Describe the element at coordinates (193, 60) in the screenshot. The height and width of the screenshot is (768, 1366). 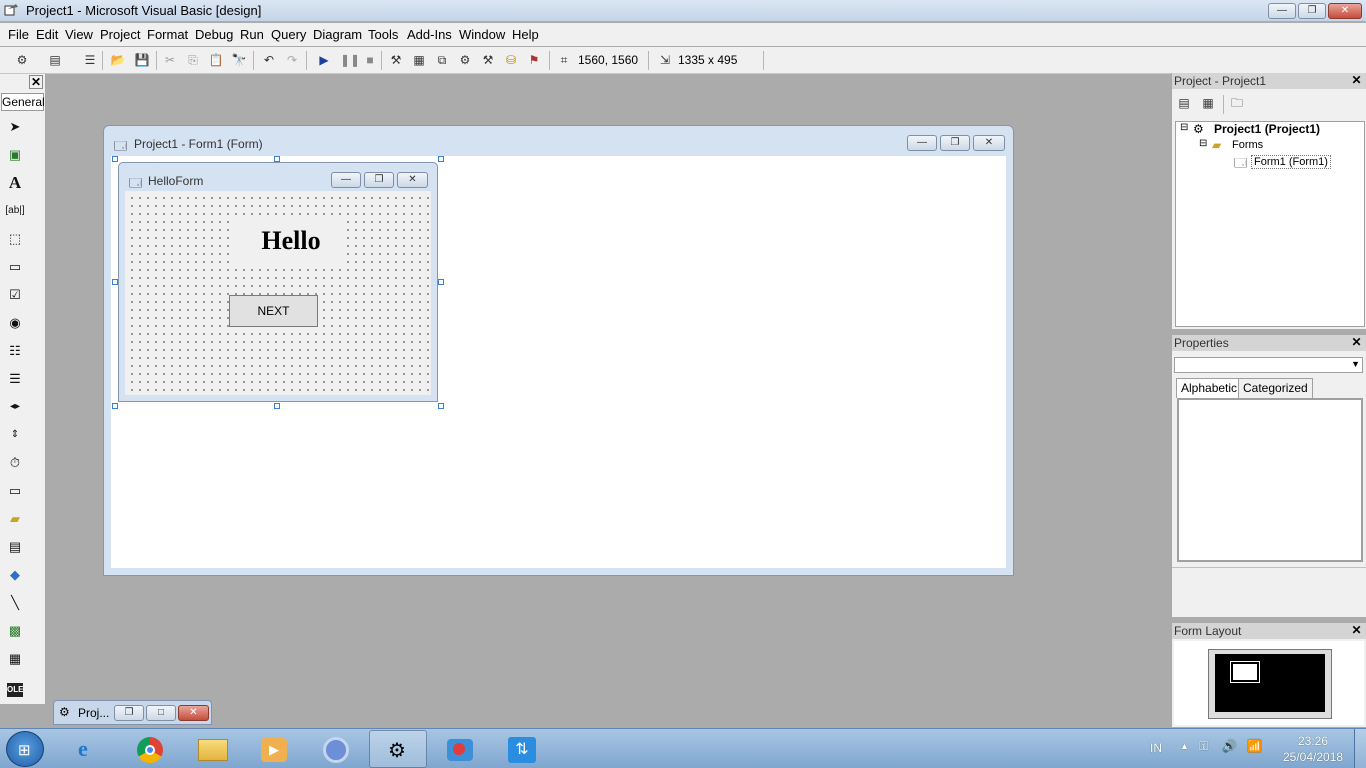
I see `copy-icon: ⎘` at that location.